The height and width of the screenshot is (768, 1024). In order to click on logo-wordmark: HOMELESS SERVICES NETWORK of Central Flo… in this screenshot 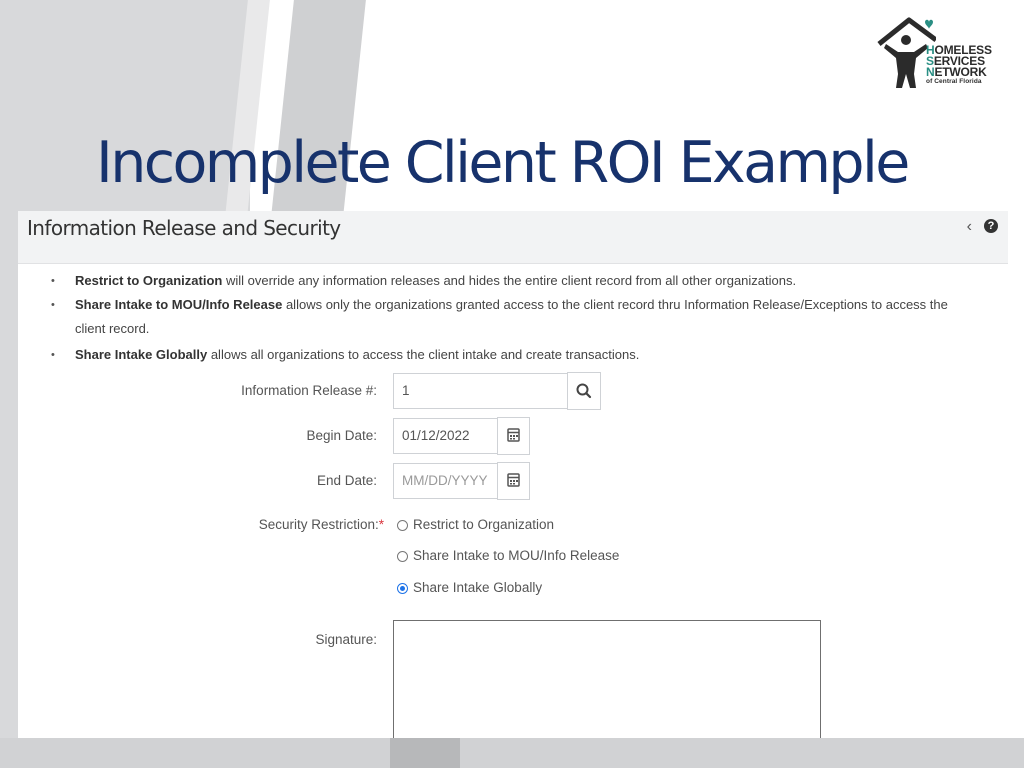, I will do `click(959, 65)`.